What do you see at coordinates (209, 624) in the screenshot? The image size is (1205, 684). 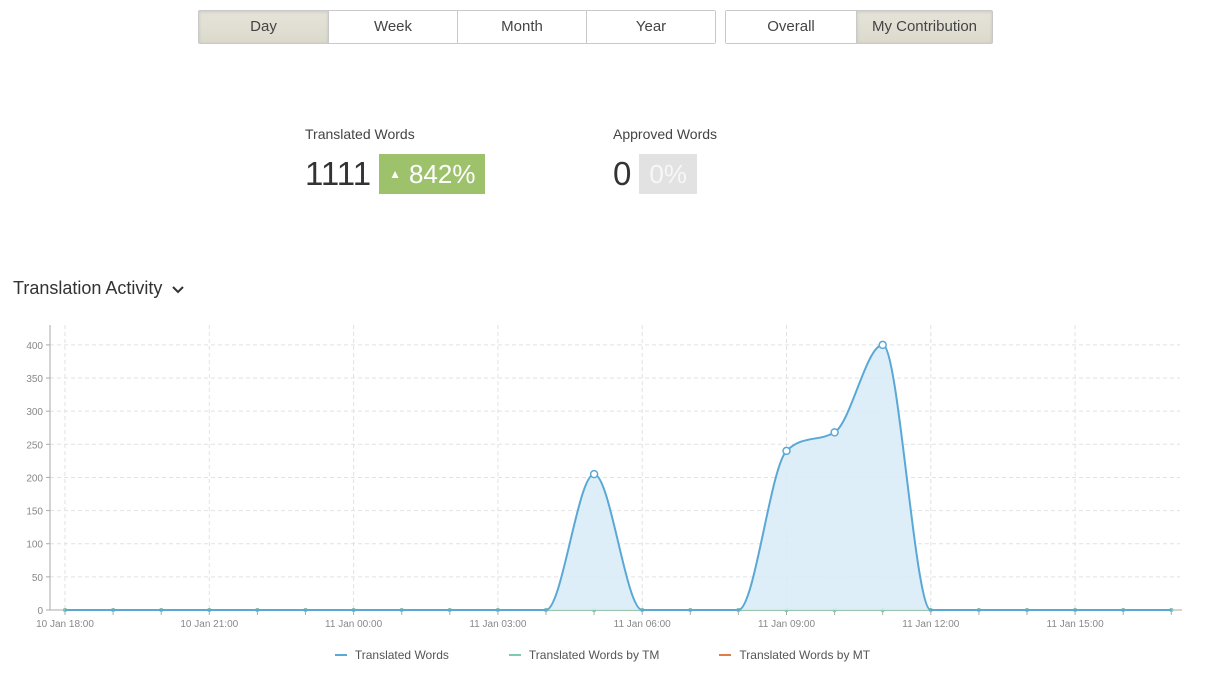 I see `x-tick-label: 10 Jan 21:00` at bounding box center [209, 624].